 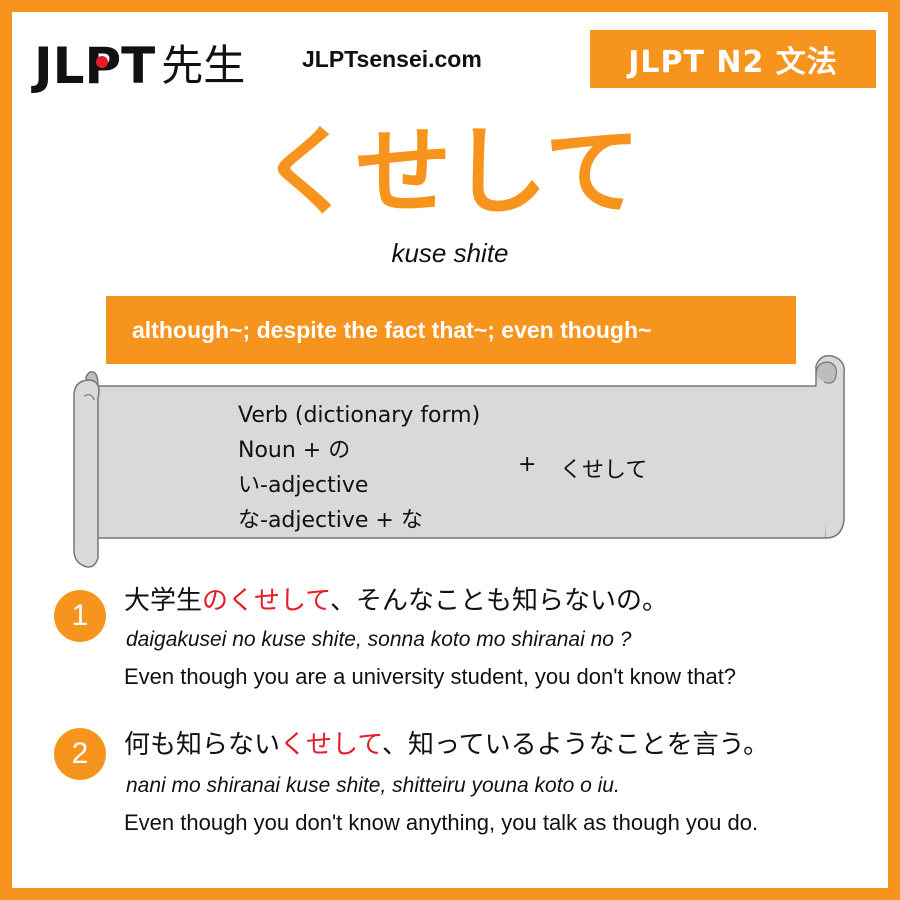 I want to click on site-url: JLPTsensei.com, so click(x=392, y=59).